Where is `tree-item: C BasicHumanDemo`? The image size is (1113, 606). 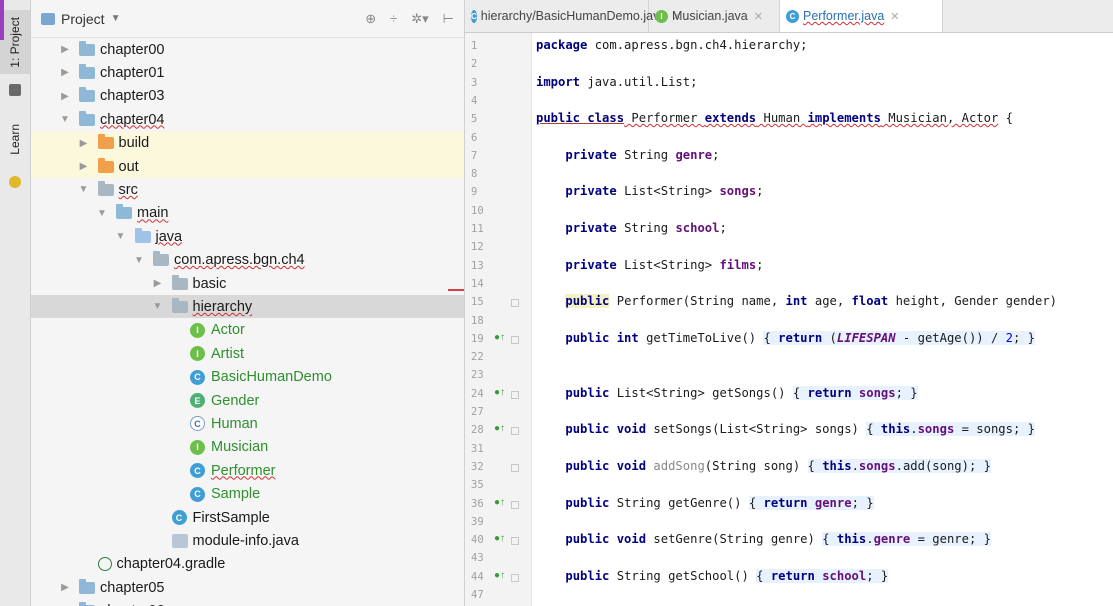
tree-item: C BasicHumanDemo is located at coordinates (247, 377).